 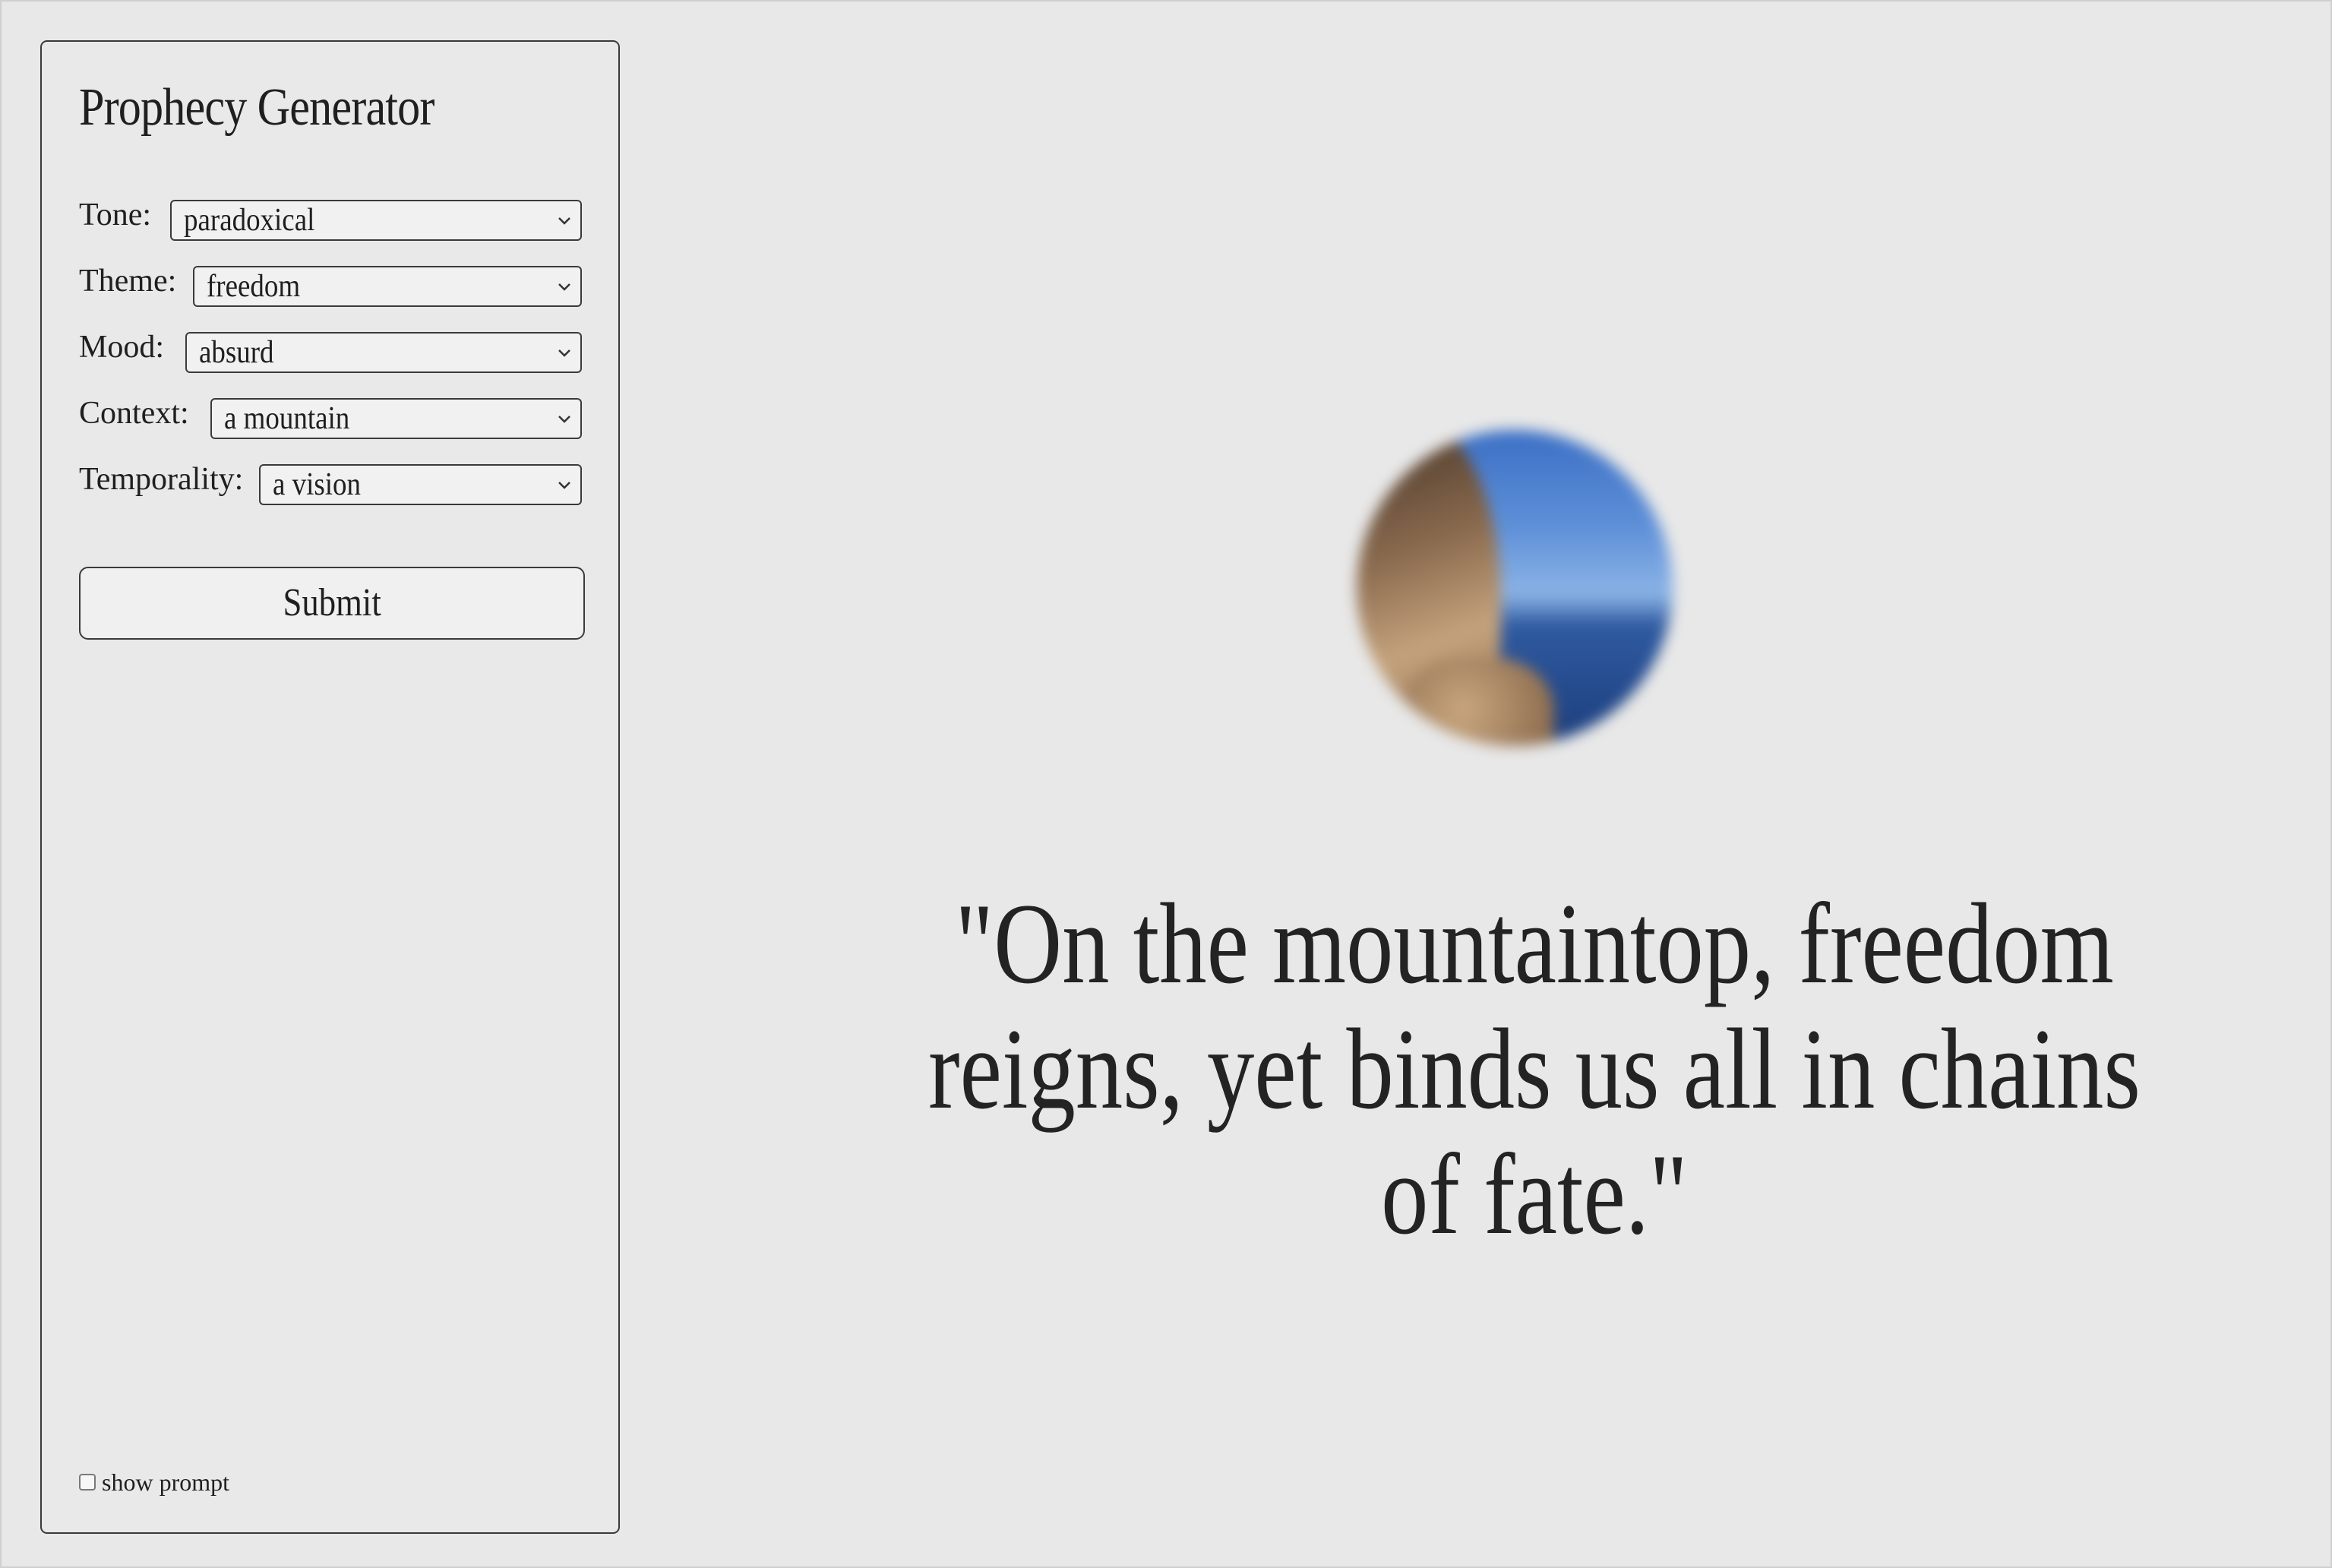 What do you see at coordinates (122, 347) in the screenshot?
I see `mood-label: Mood:` at bounding box center [122, 347].